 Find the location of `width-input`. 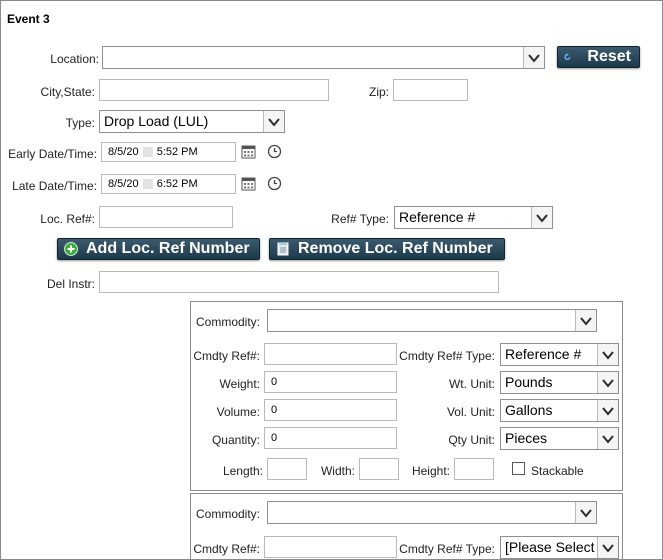

width-input is located at coordinates (379, 469).